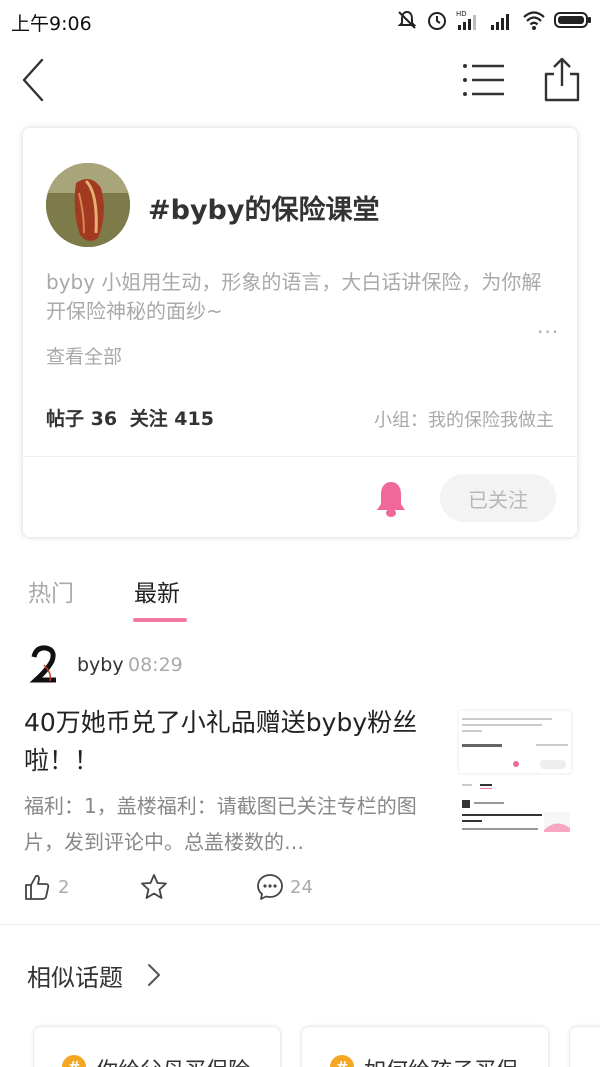 The image size is (600, 1067). Describe the element at coordinates (300, 924) in the screenshot. I see `section-divider` at that location.